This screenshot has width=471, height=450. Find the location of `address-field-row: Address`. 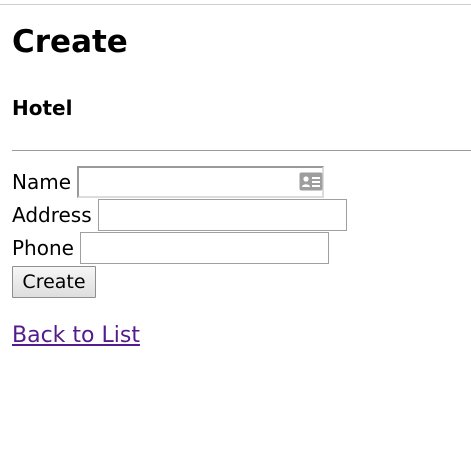

address-field-row: Address is located at coordinates (241, 214).